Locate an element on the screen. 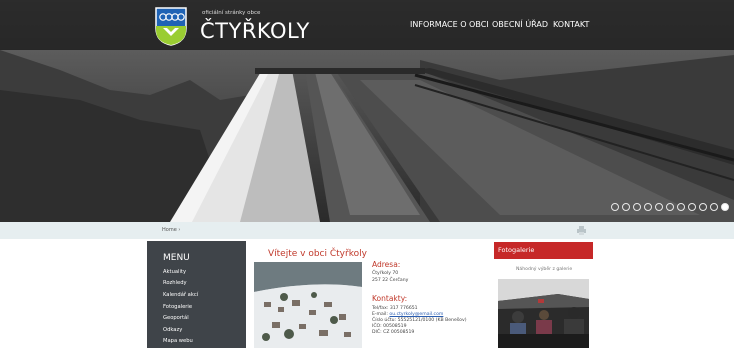  breadcrumb: Home › is located at coordinates (171, 230).